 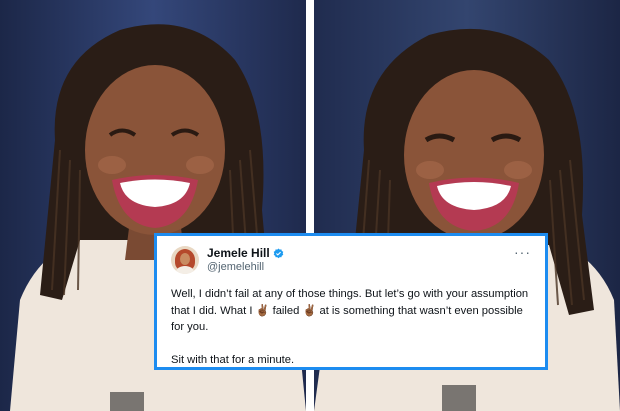 I want to click on tweet-paragraph-2: Sit with that for a minute., so click(x=233, y=360).